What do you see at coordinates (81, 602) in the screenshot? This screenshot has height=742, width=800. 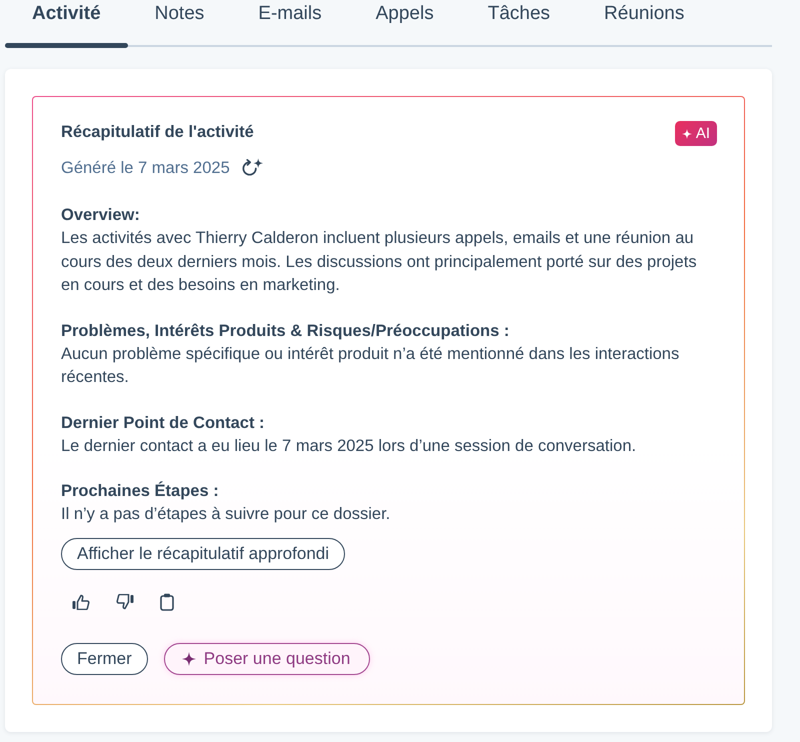 I see `thumbs-up-icon` at bounding box center [81, 602].